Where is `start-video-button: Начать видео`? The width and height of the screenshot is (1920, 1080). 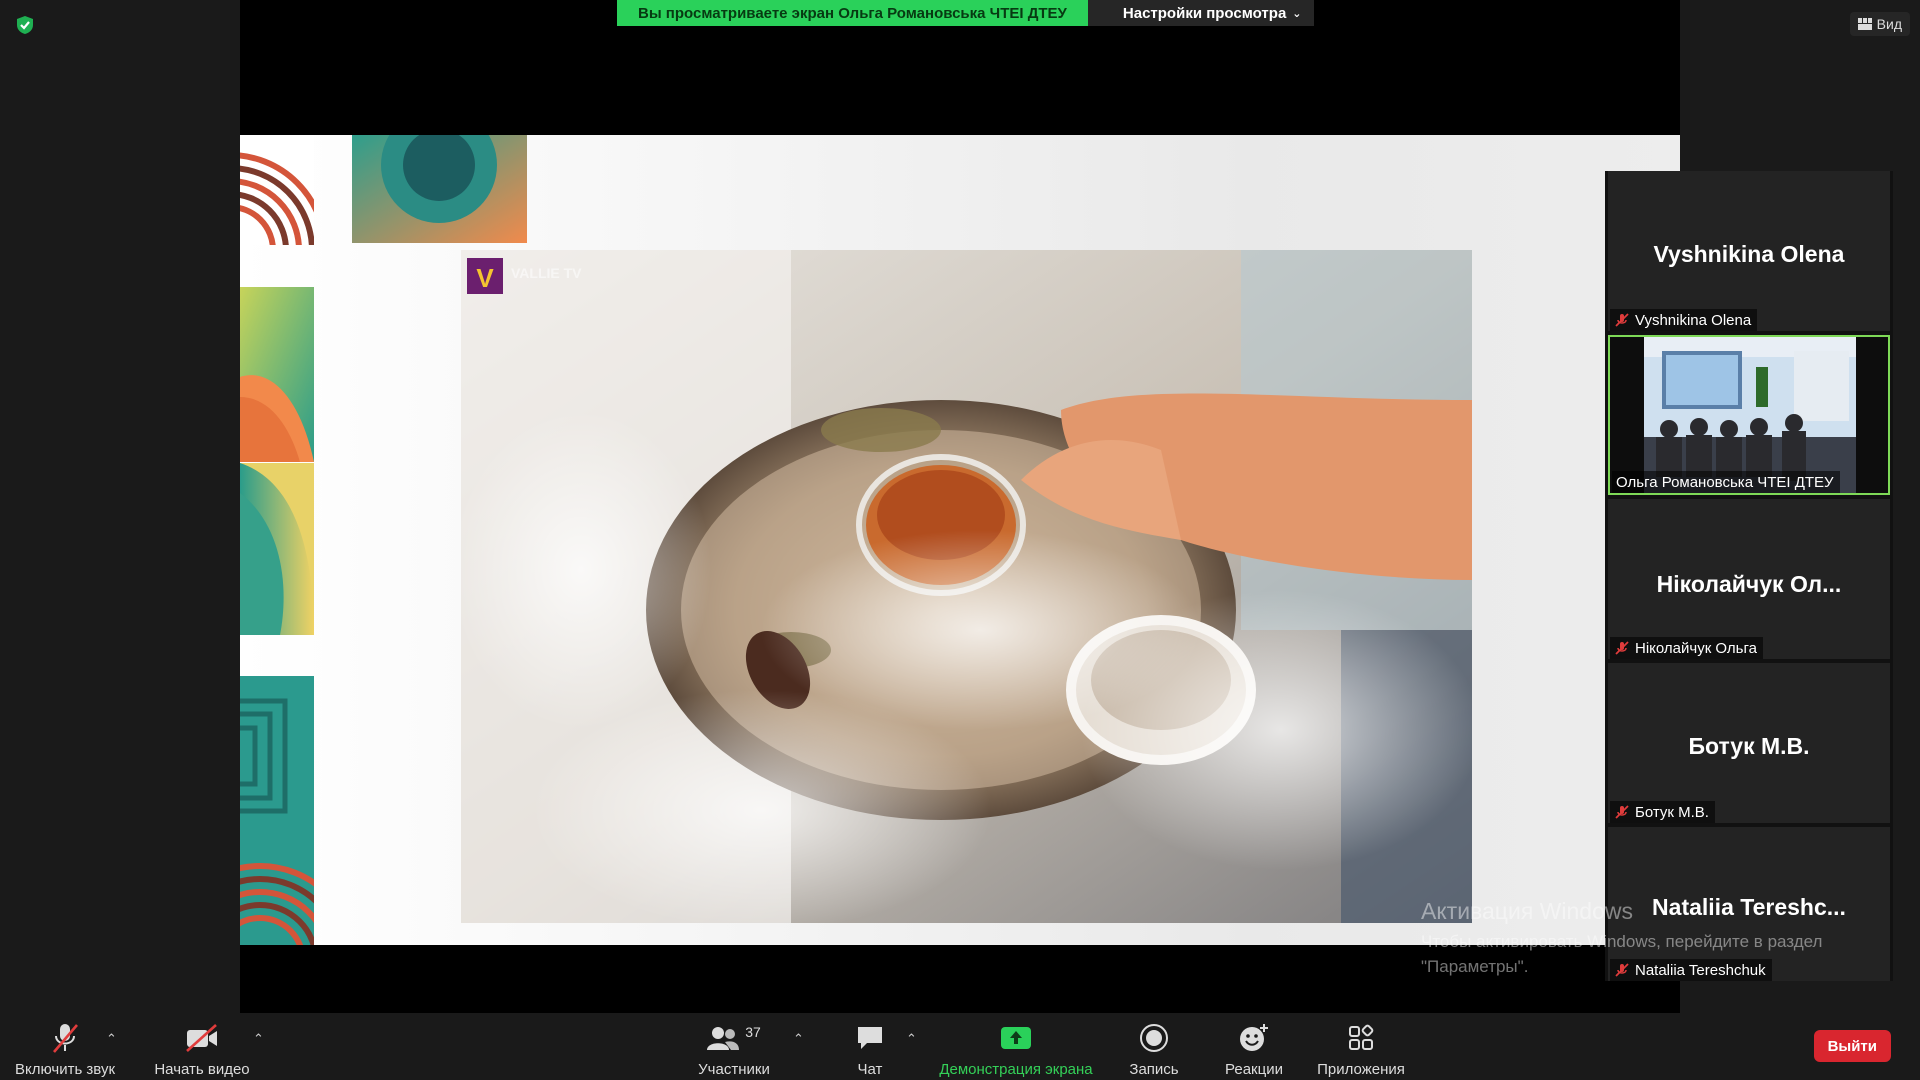 start-video-button: Начать видео is located at coordinates (202, 1049).